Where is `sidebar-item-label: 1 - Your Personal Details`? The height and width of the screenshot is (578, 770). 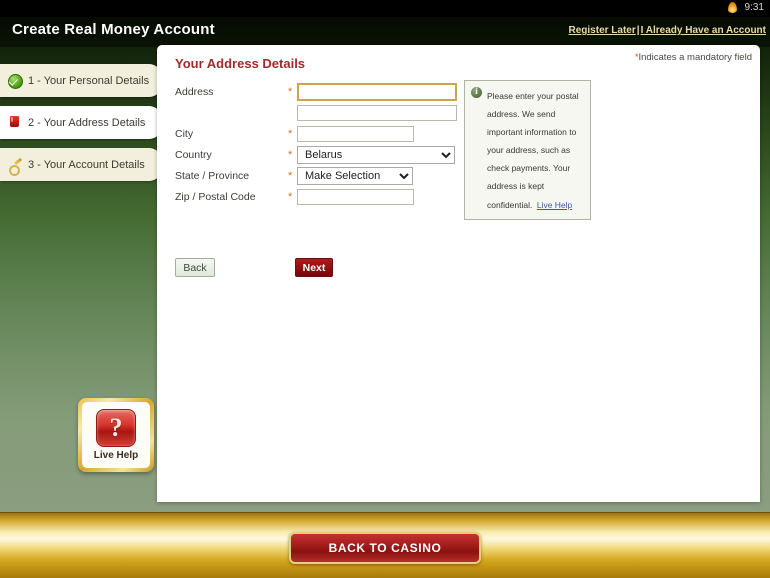
sidebar-item-label: 1 - Your Personal Details is located at coordinates (89, 80).